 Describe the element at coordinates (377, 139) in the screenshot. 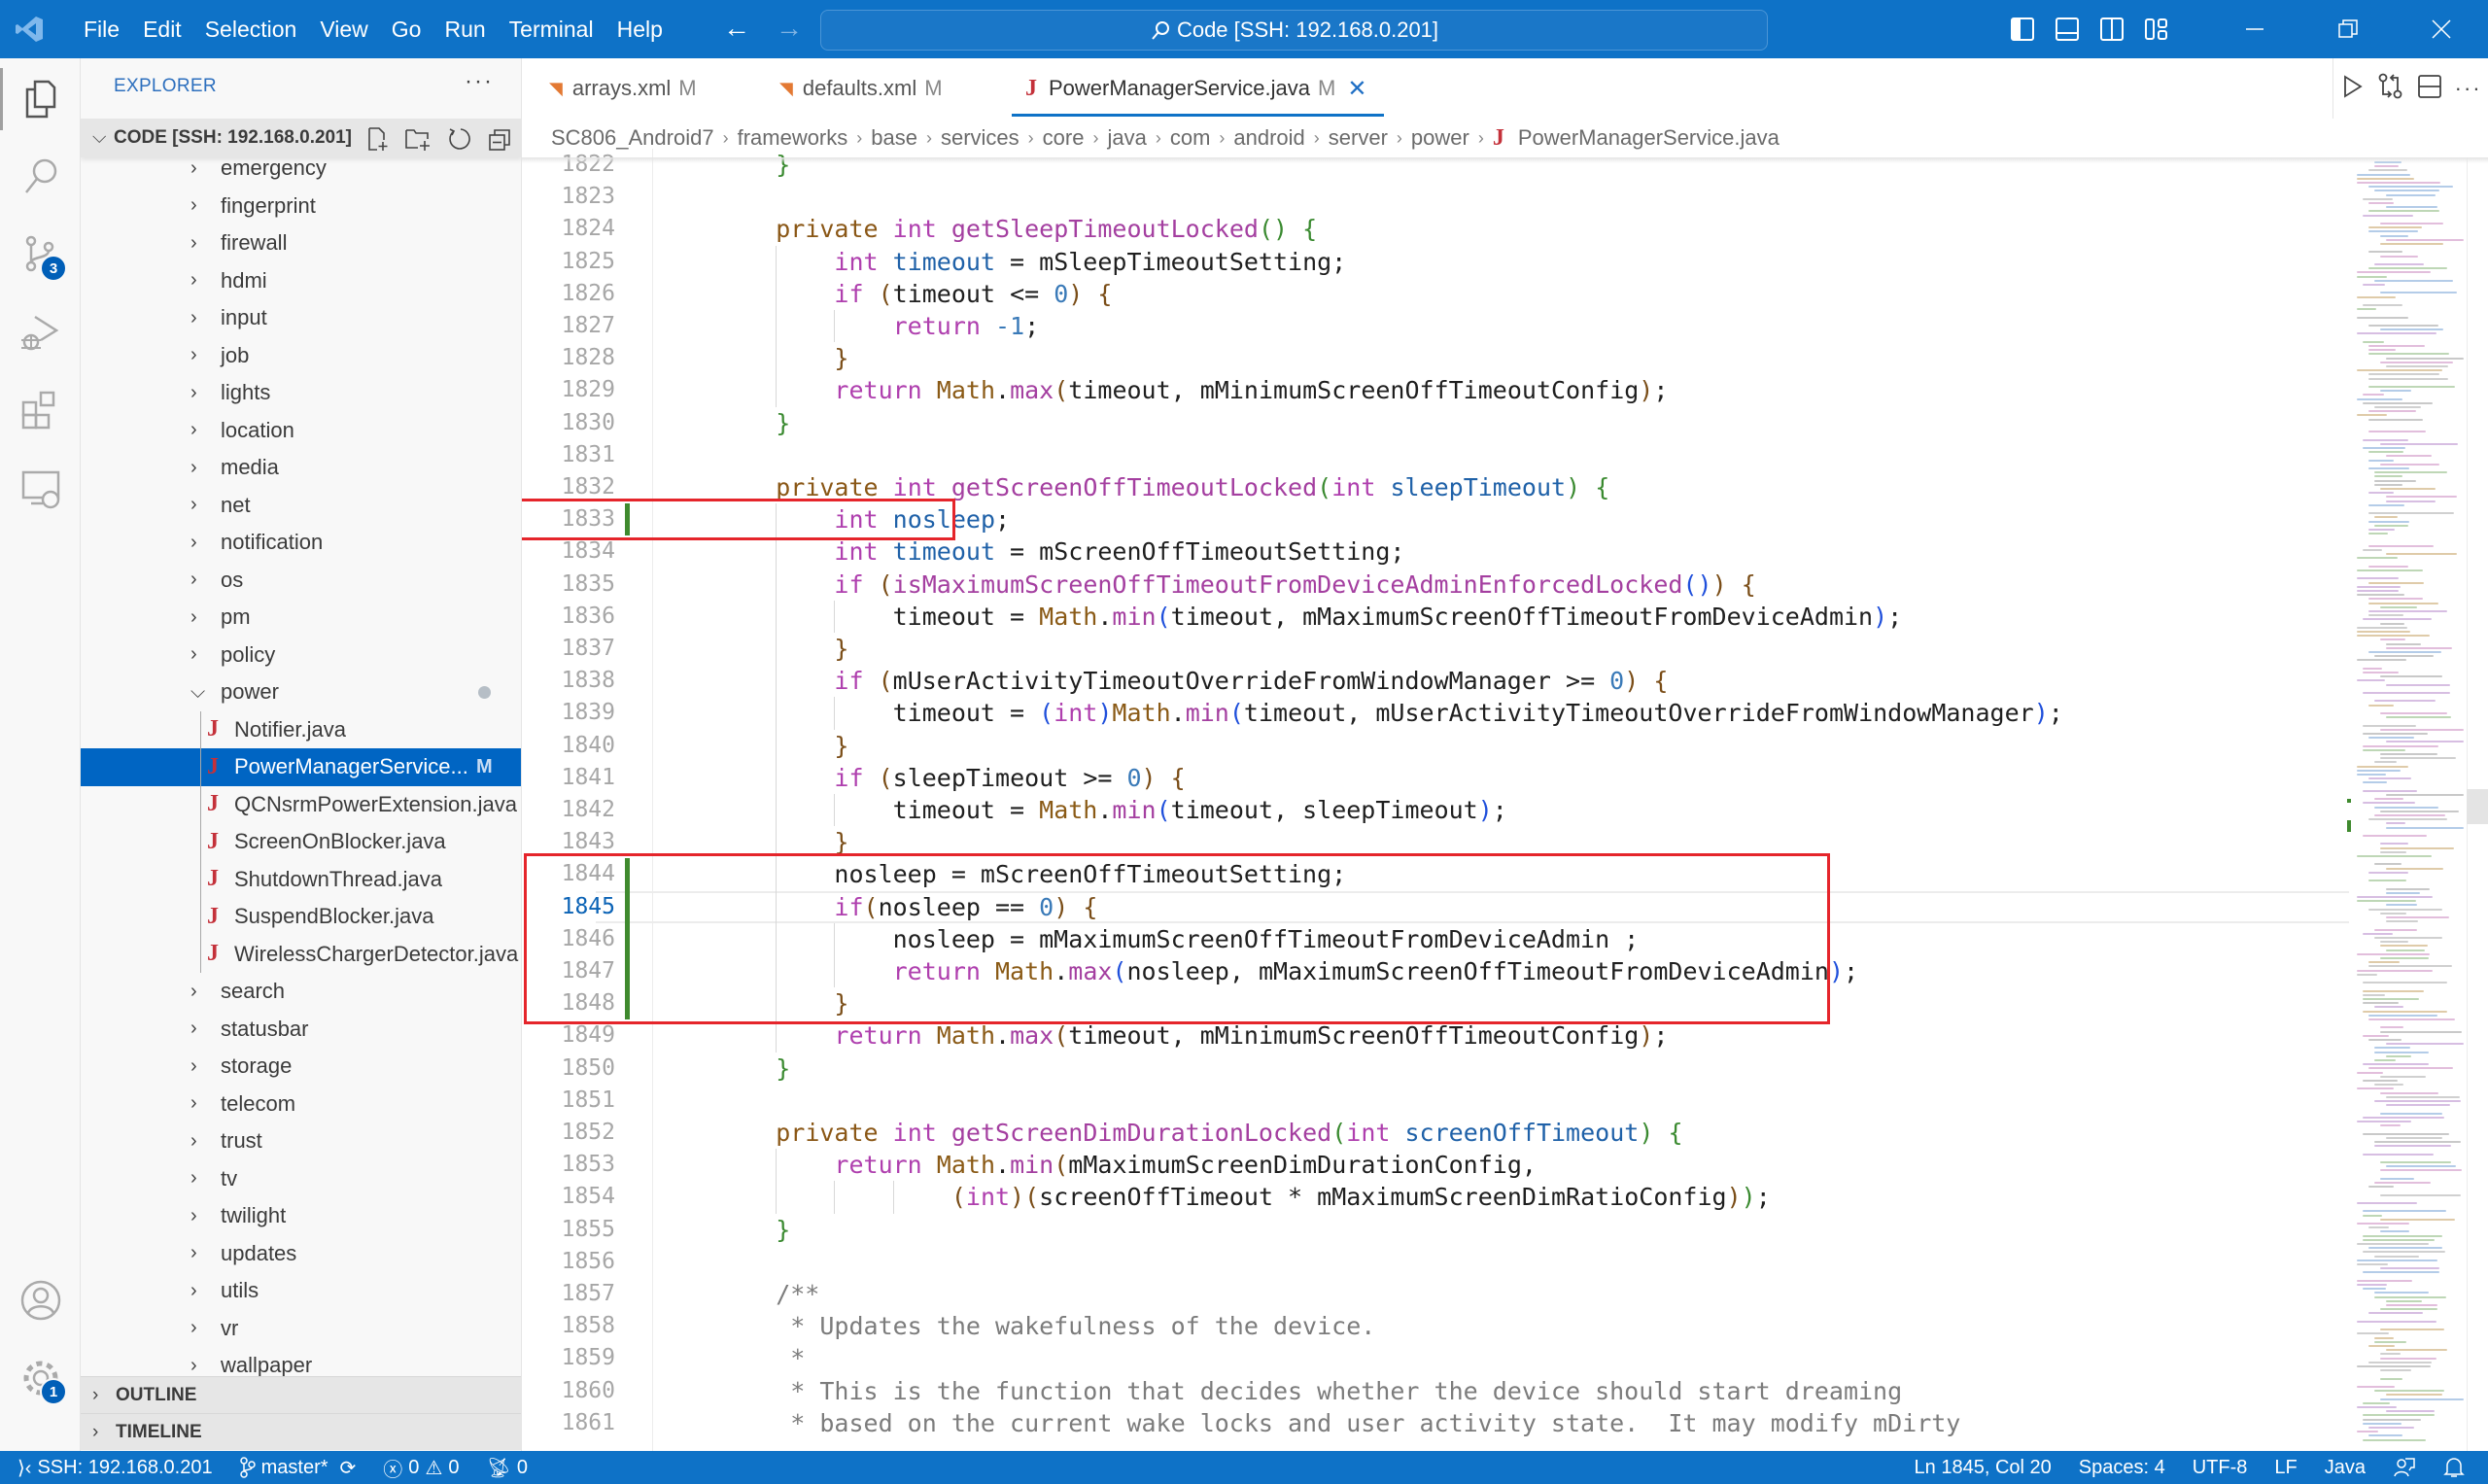

I see `new-file-icon` at that location.